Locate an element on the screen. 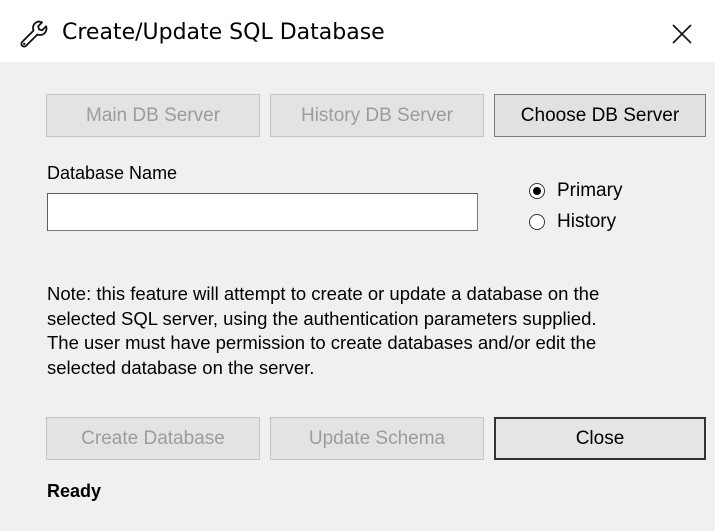 This screenshot has width=715, height=531. radio-primary: Primary is located at coordinates (575, 191).